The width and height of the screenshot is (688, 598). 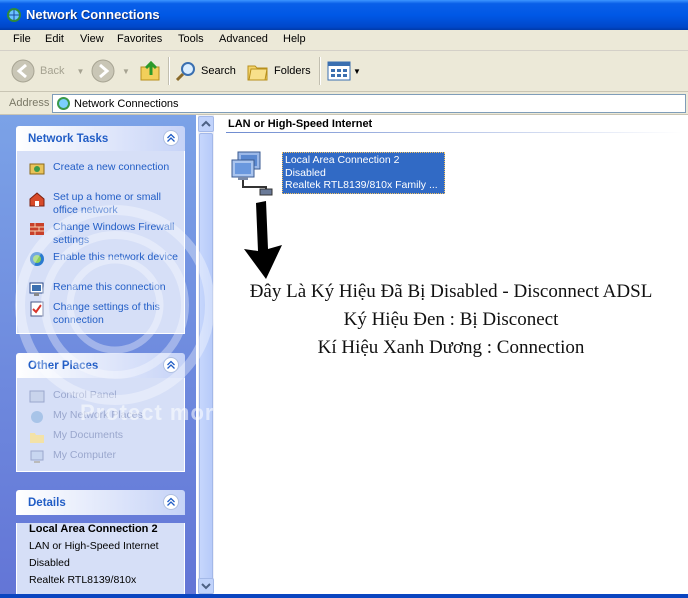 What do you see at coordinates (205, 71) in the screenshot?
I see `search-button: Search` at bounding box center [205, 71].